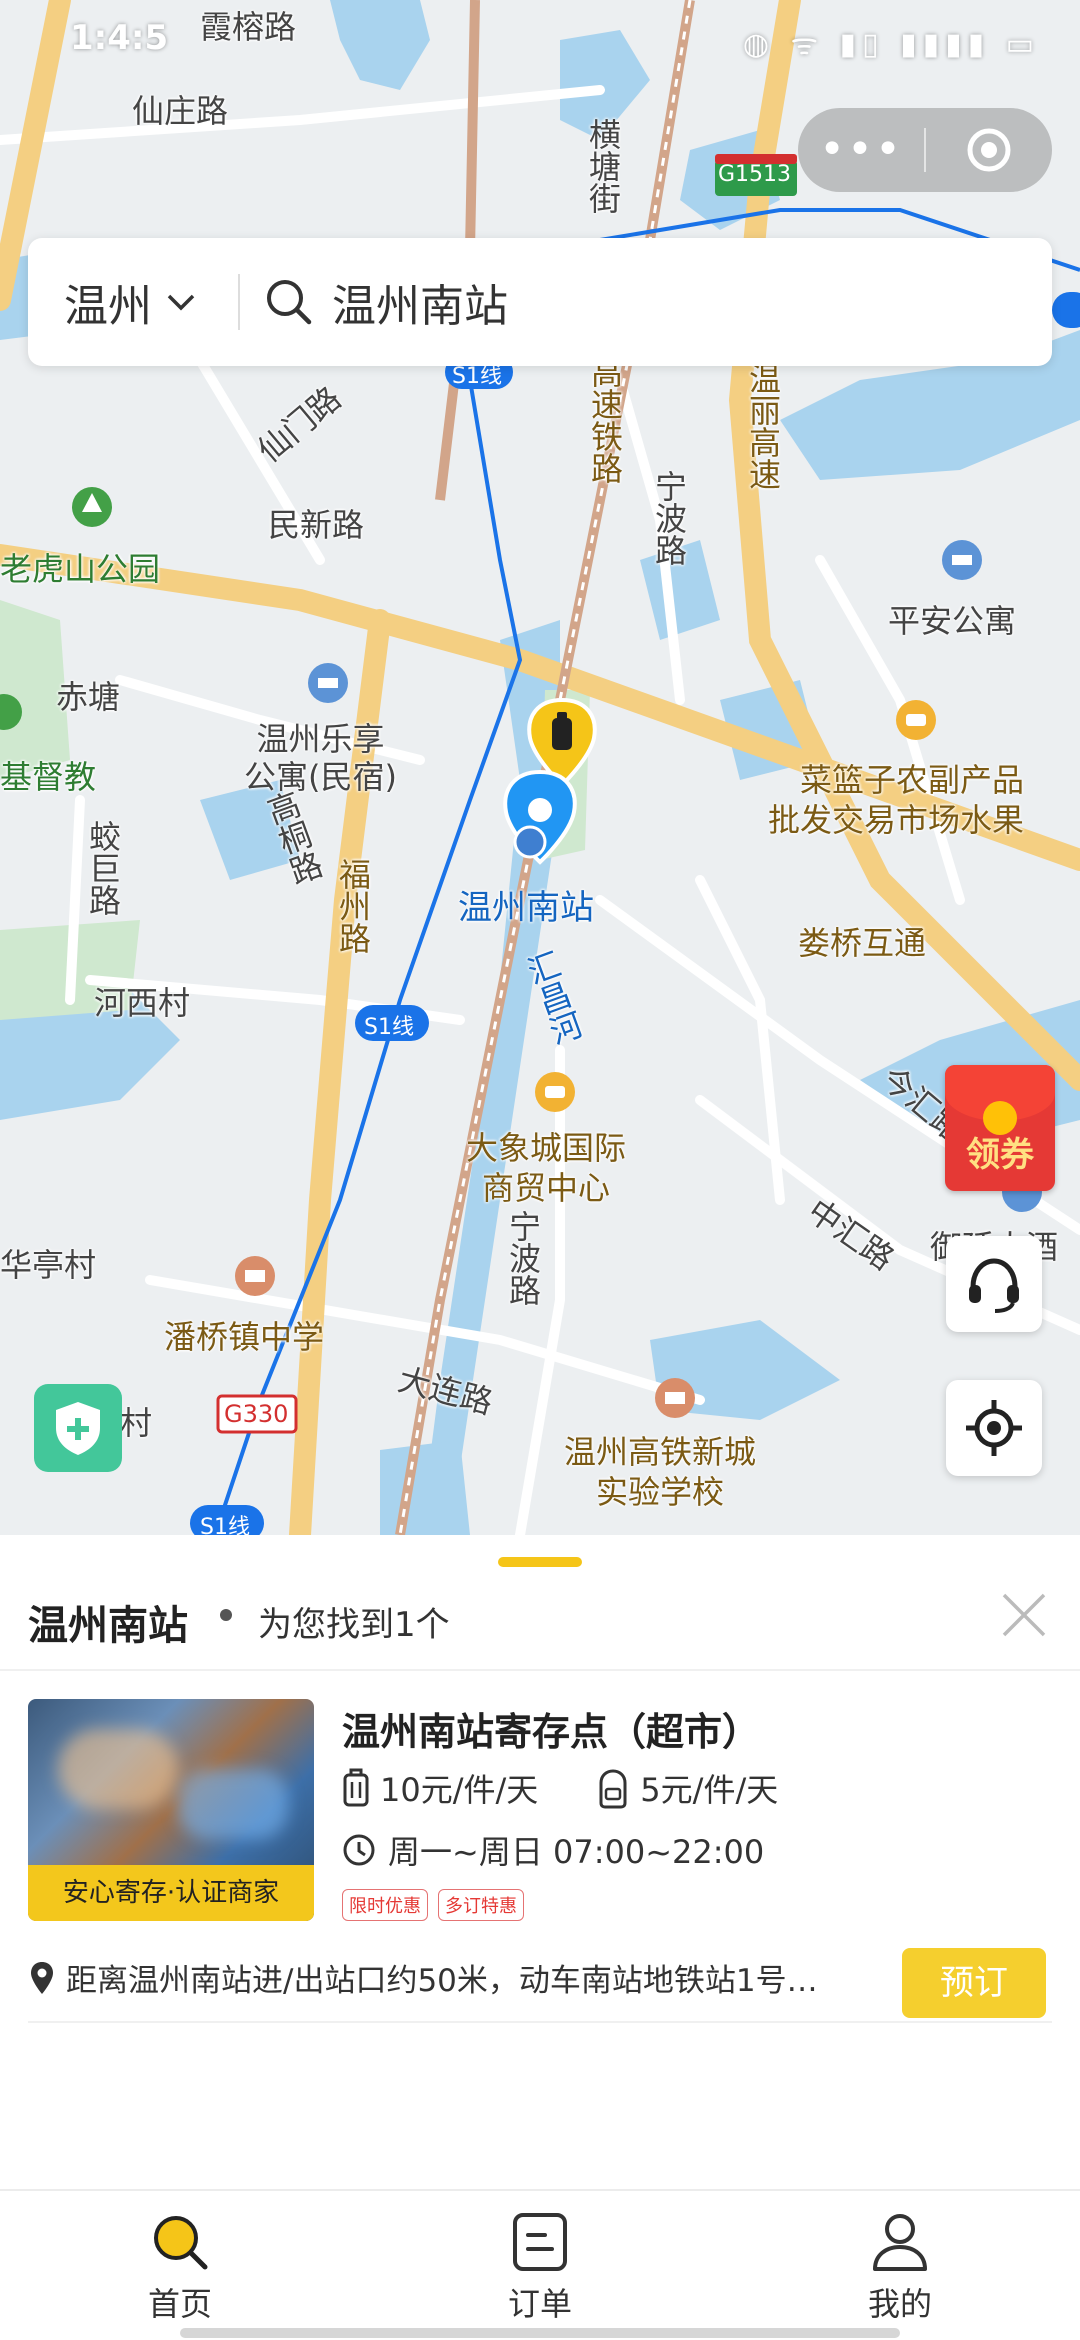  I want to click on store-name: 温州南站寄存点（超市）, so click(551, 1728).